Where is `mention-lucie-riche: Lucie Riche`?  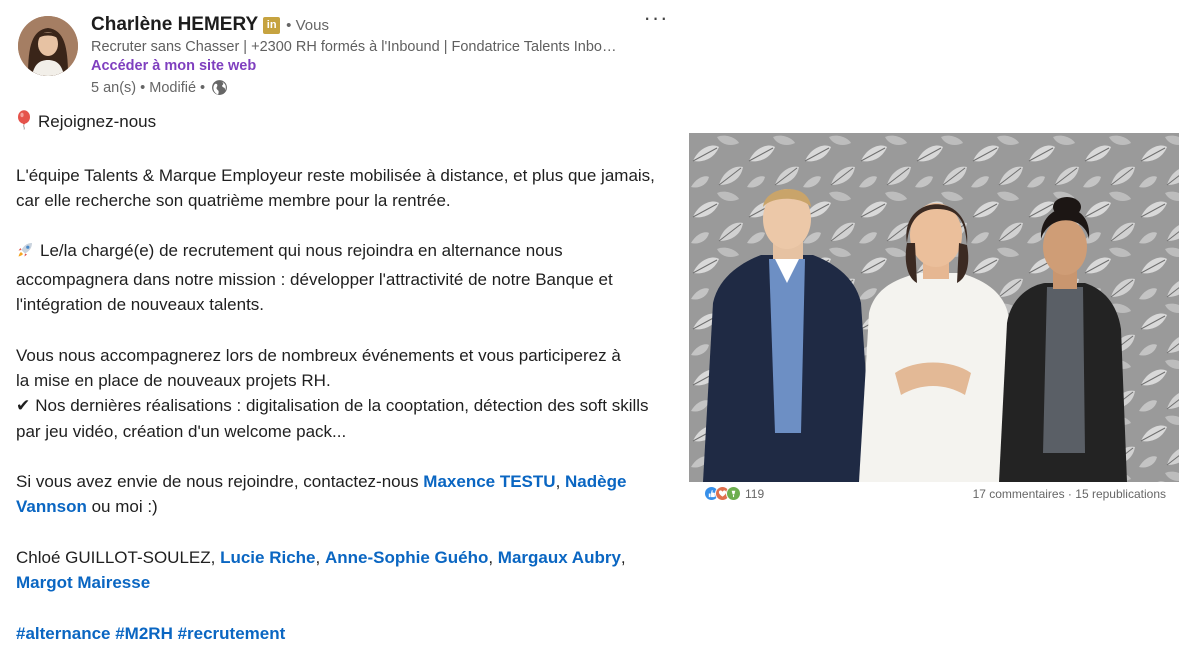
mention-lucie-riche: Lucie Riche is located at coordinates (267, 557).